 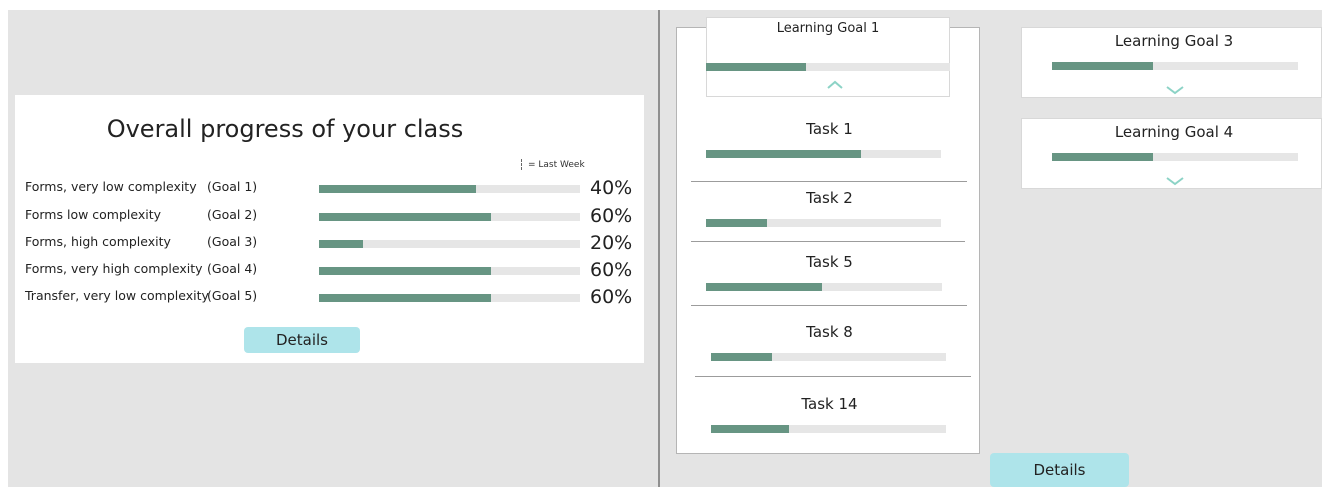 What do you see at coordinates (829, 332) in the screenshot?
I see `task-title: Task 8` at bounding box center [829, 332].